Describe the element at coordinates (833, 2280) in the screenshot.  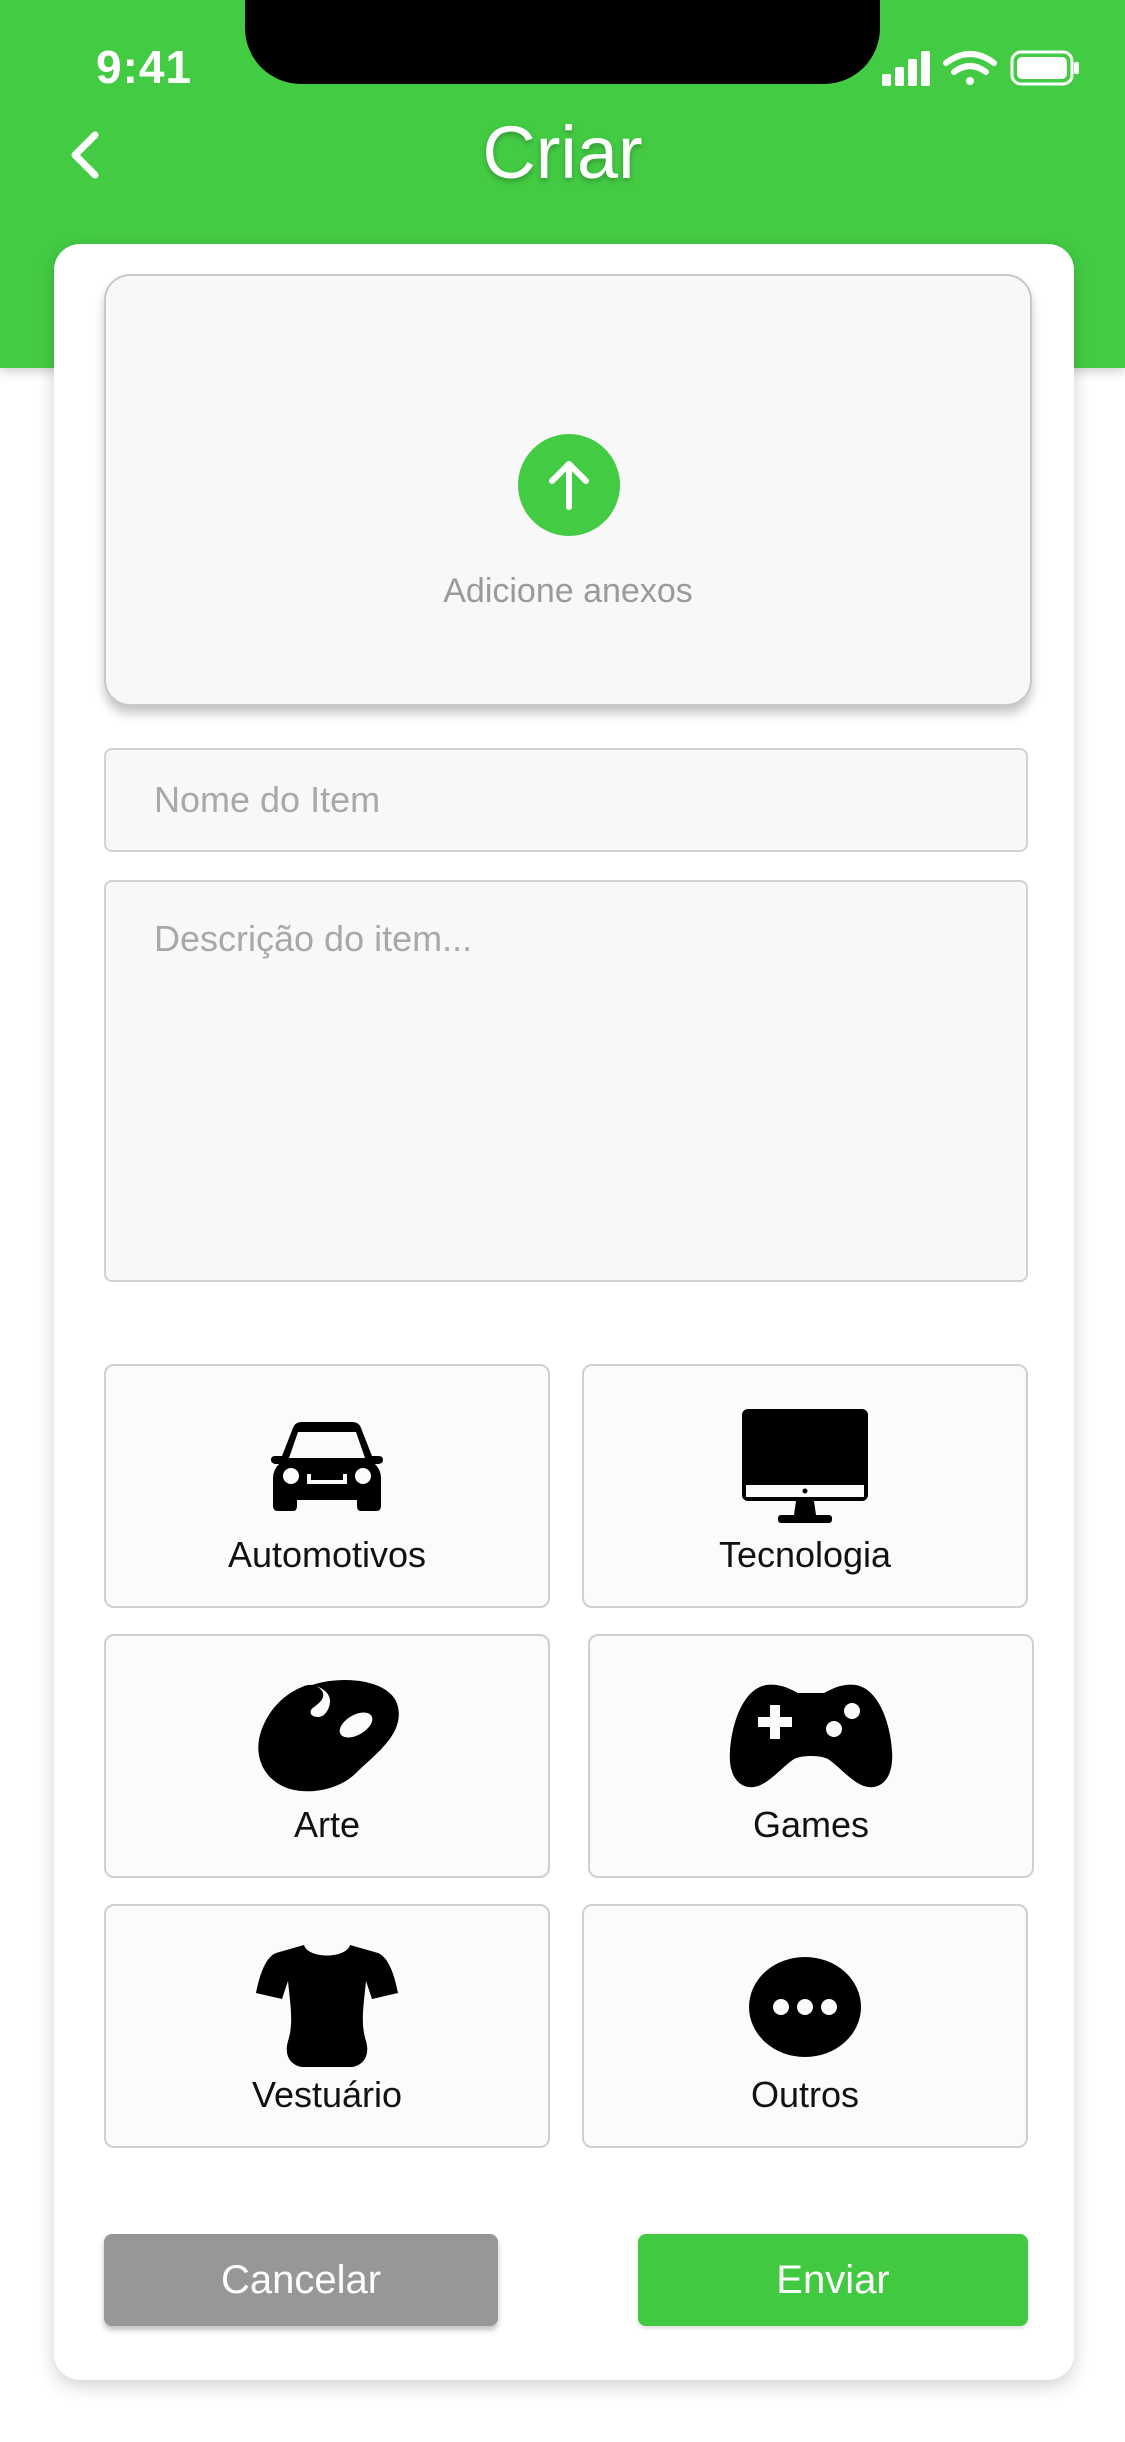
I see `send-button: Enviar` at that location.